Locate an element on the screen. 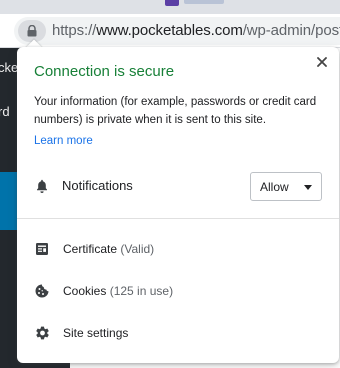 The width and height of the screenshot is (340, 368). certificate-item: Certificate (Valid) is located at coordinates (178, 249).